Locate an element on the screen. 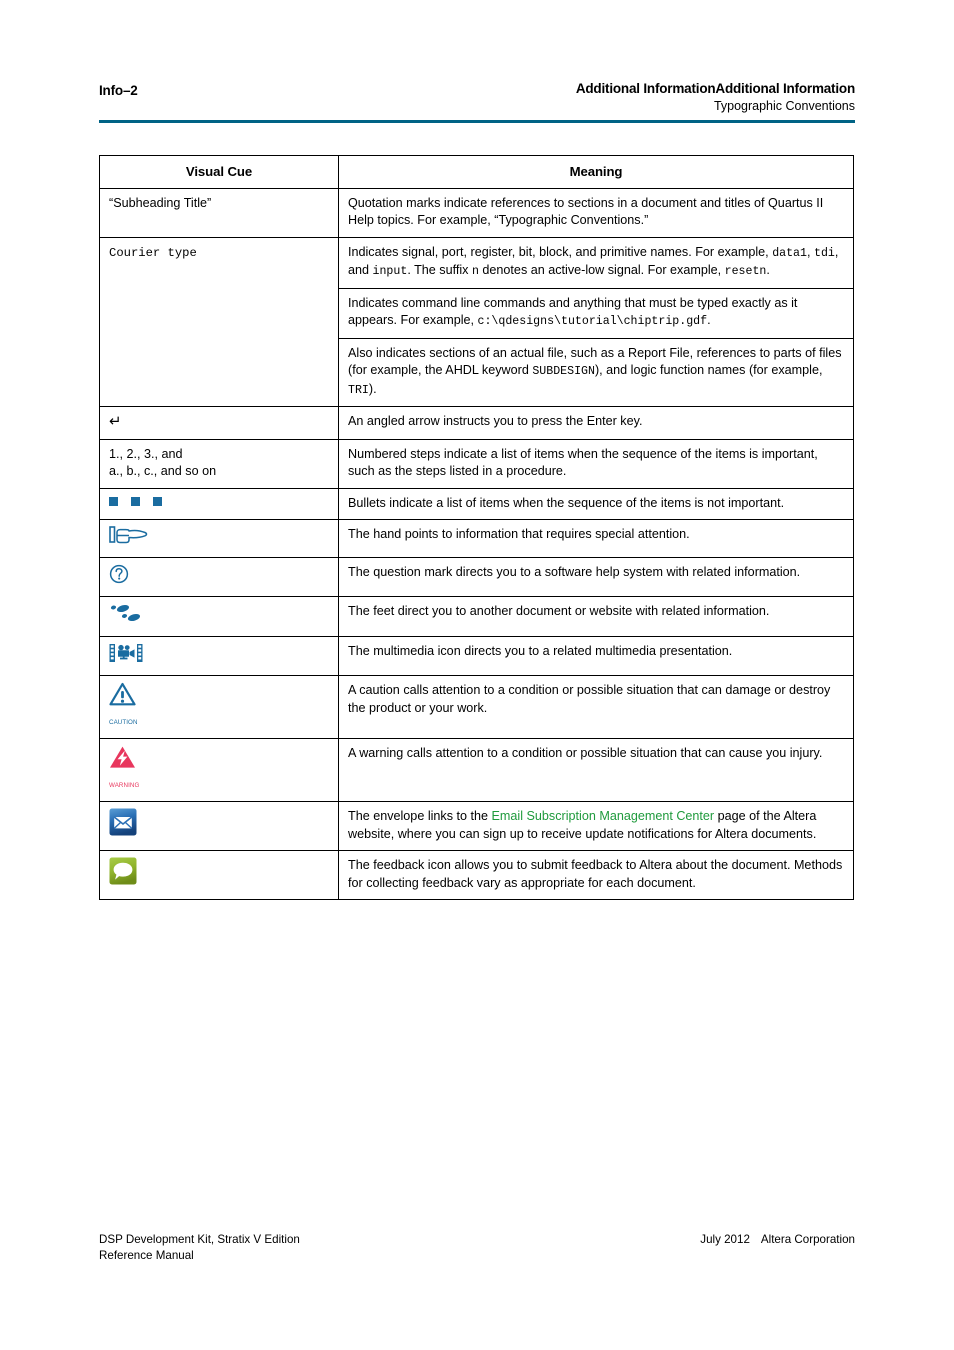 The image size is (954, 1350). cue-envelope is located at coordinates (219, 826).